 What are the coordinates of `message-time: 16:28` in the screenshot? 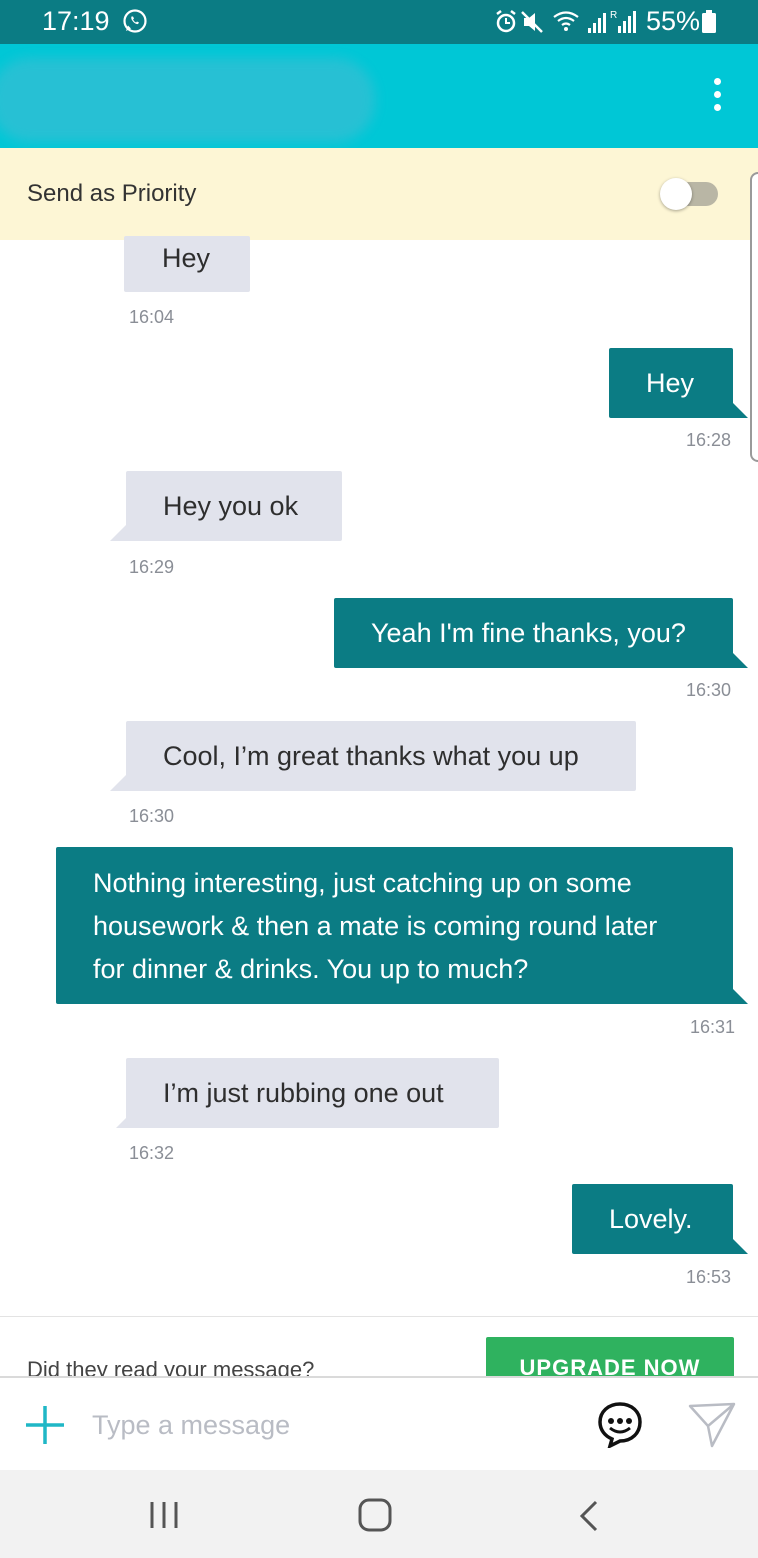 It's located at (709, 440).